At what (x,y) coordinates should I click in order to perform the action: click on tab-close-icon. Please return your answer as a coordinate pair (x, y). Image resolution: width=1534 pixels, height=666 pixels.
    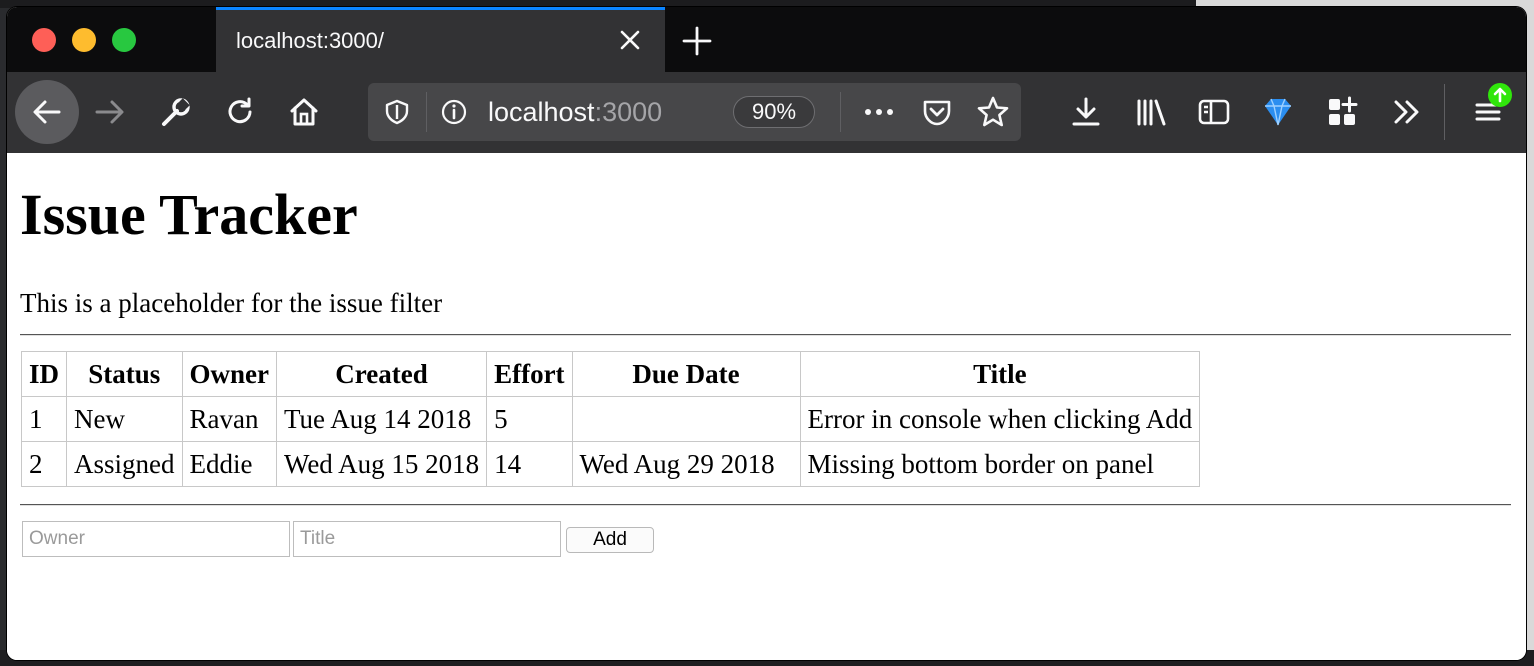
    Looking at the image, I should click on (630, 40).